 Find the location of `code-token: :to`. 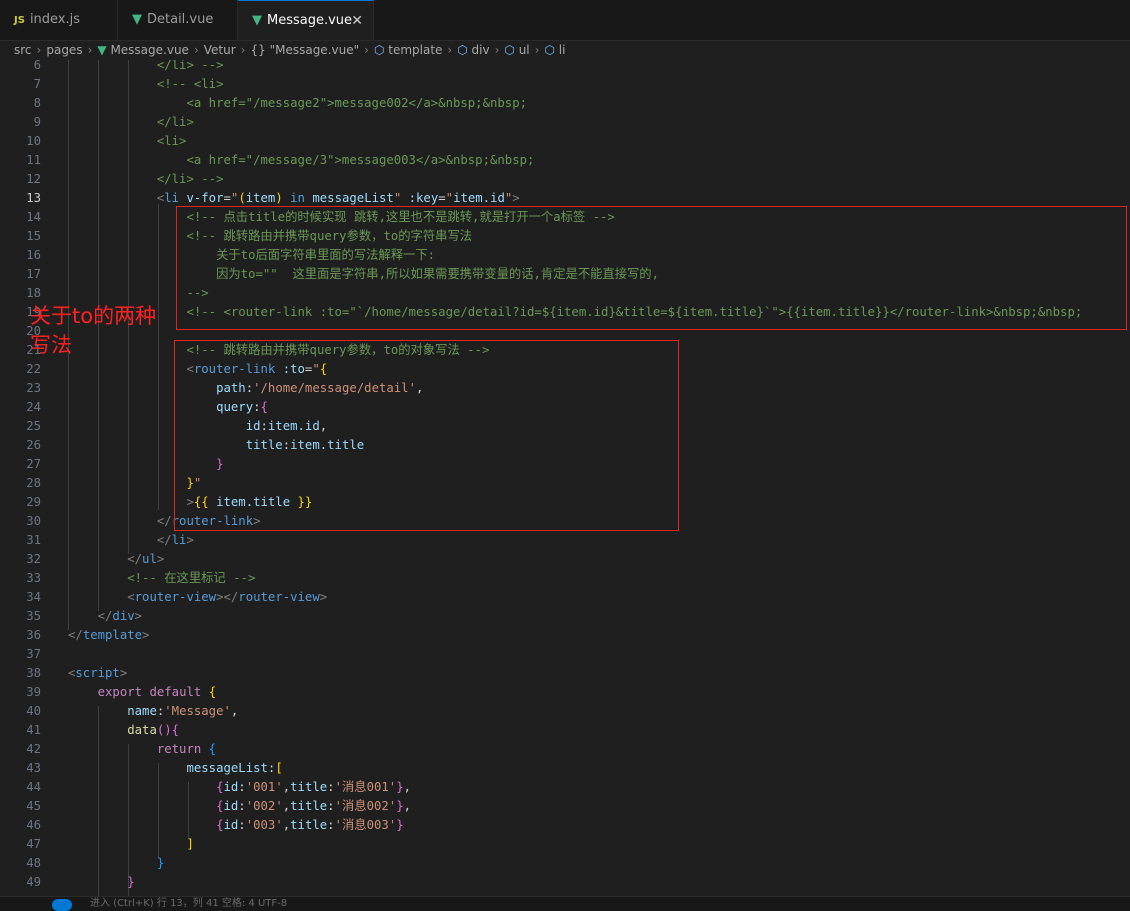

code-token: :to is located at coordinates (293, 369).